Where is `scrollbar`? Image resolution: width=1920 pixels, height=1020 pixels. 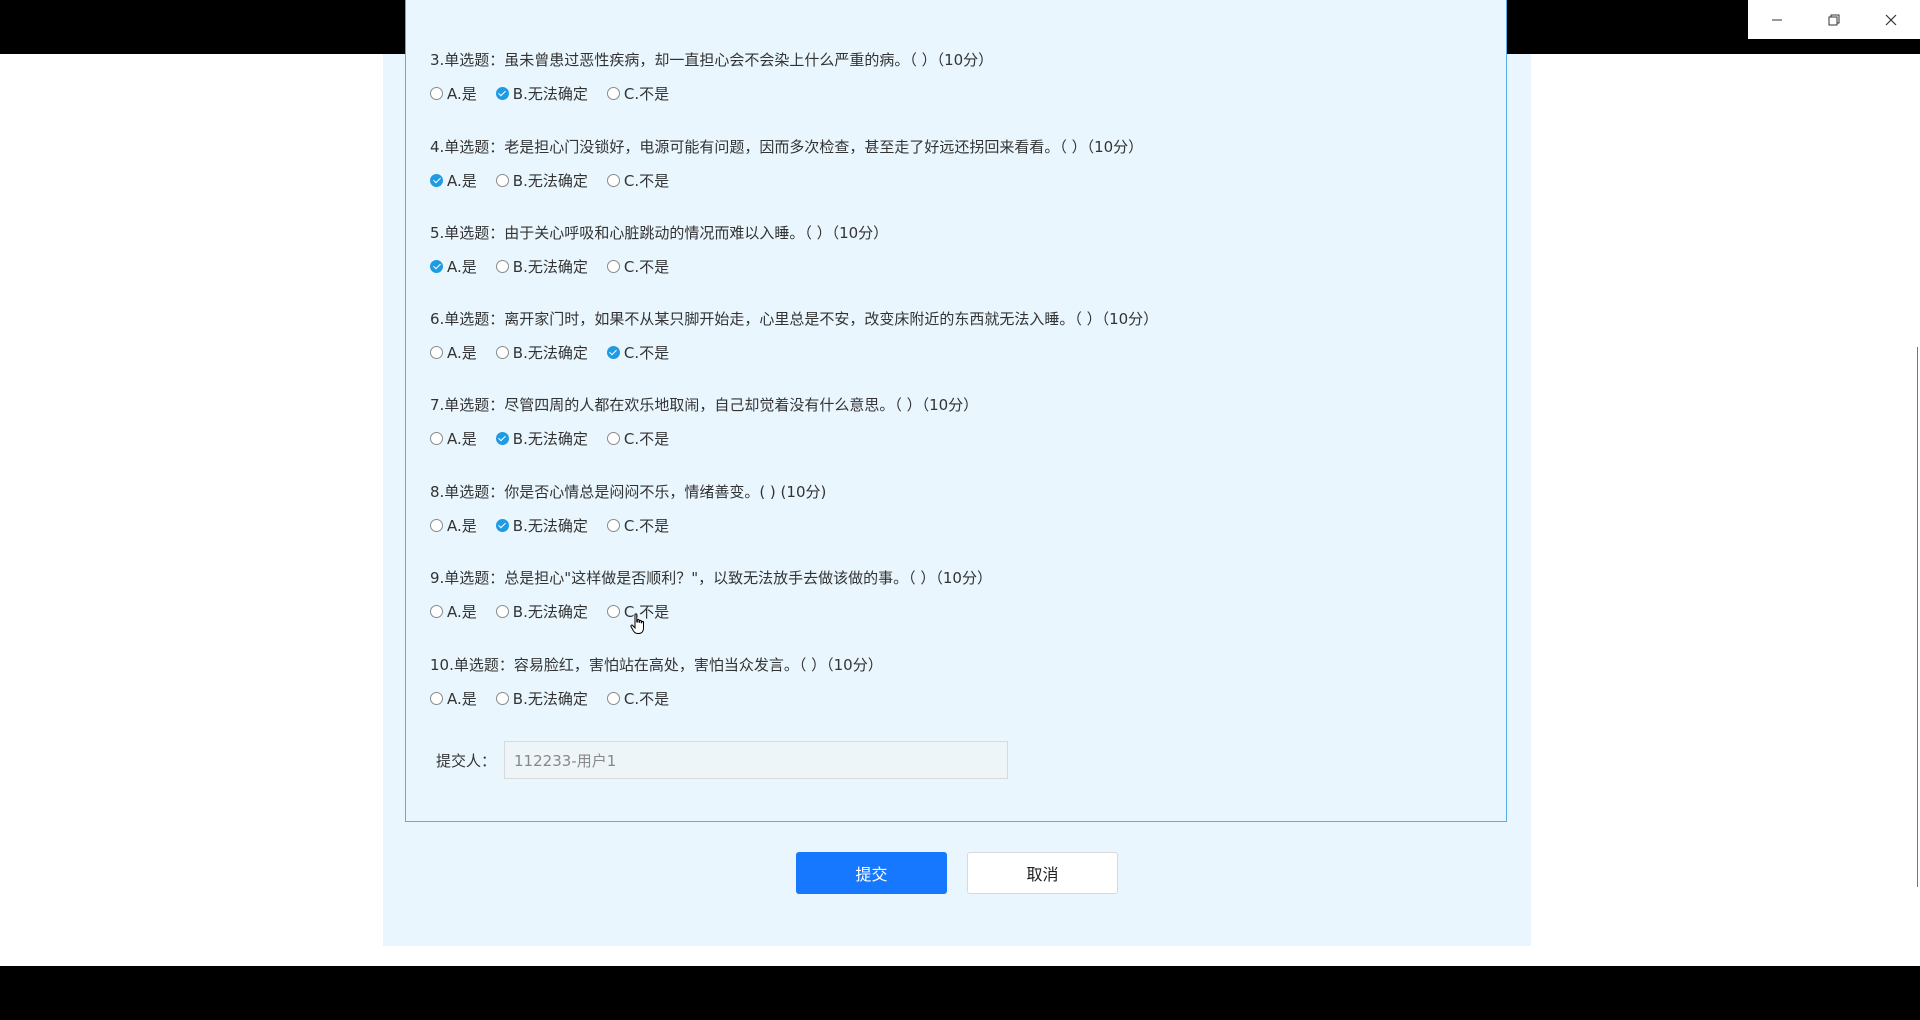
scrollbar is located at coordinates (1917, 617).